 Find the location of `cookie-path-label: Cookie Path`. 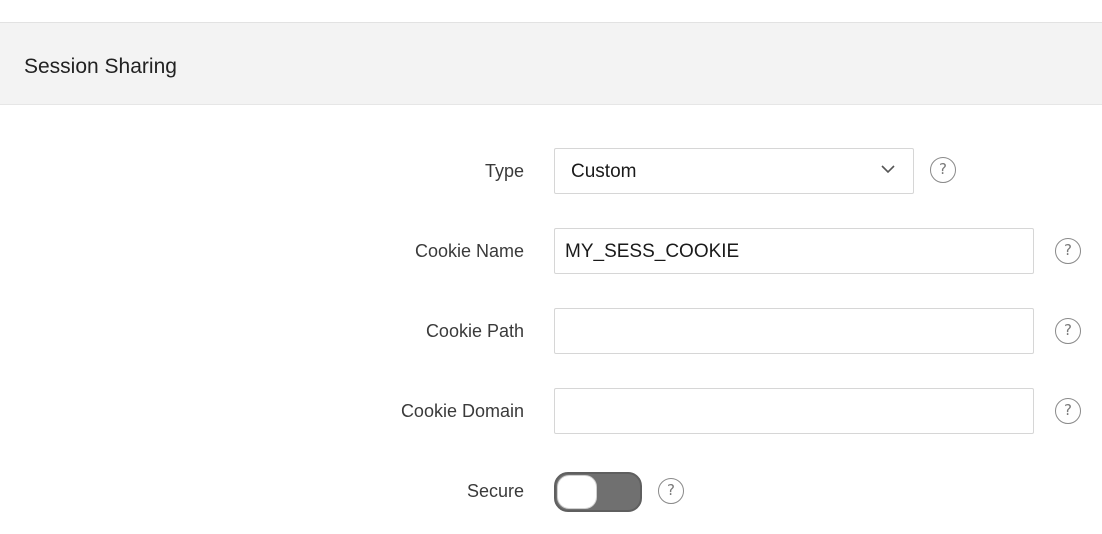

cookie-path-label: Cookie Path is located at coordinates (474, 331).